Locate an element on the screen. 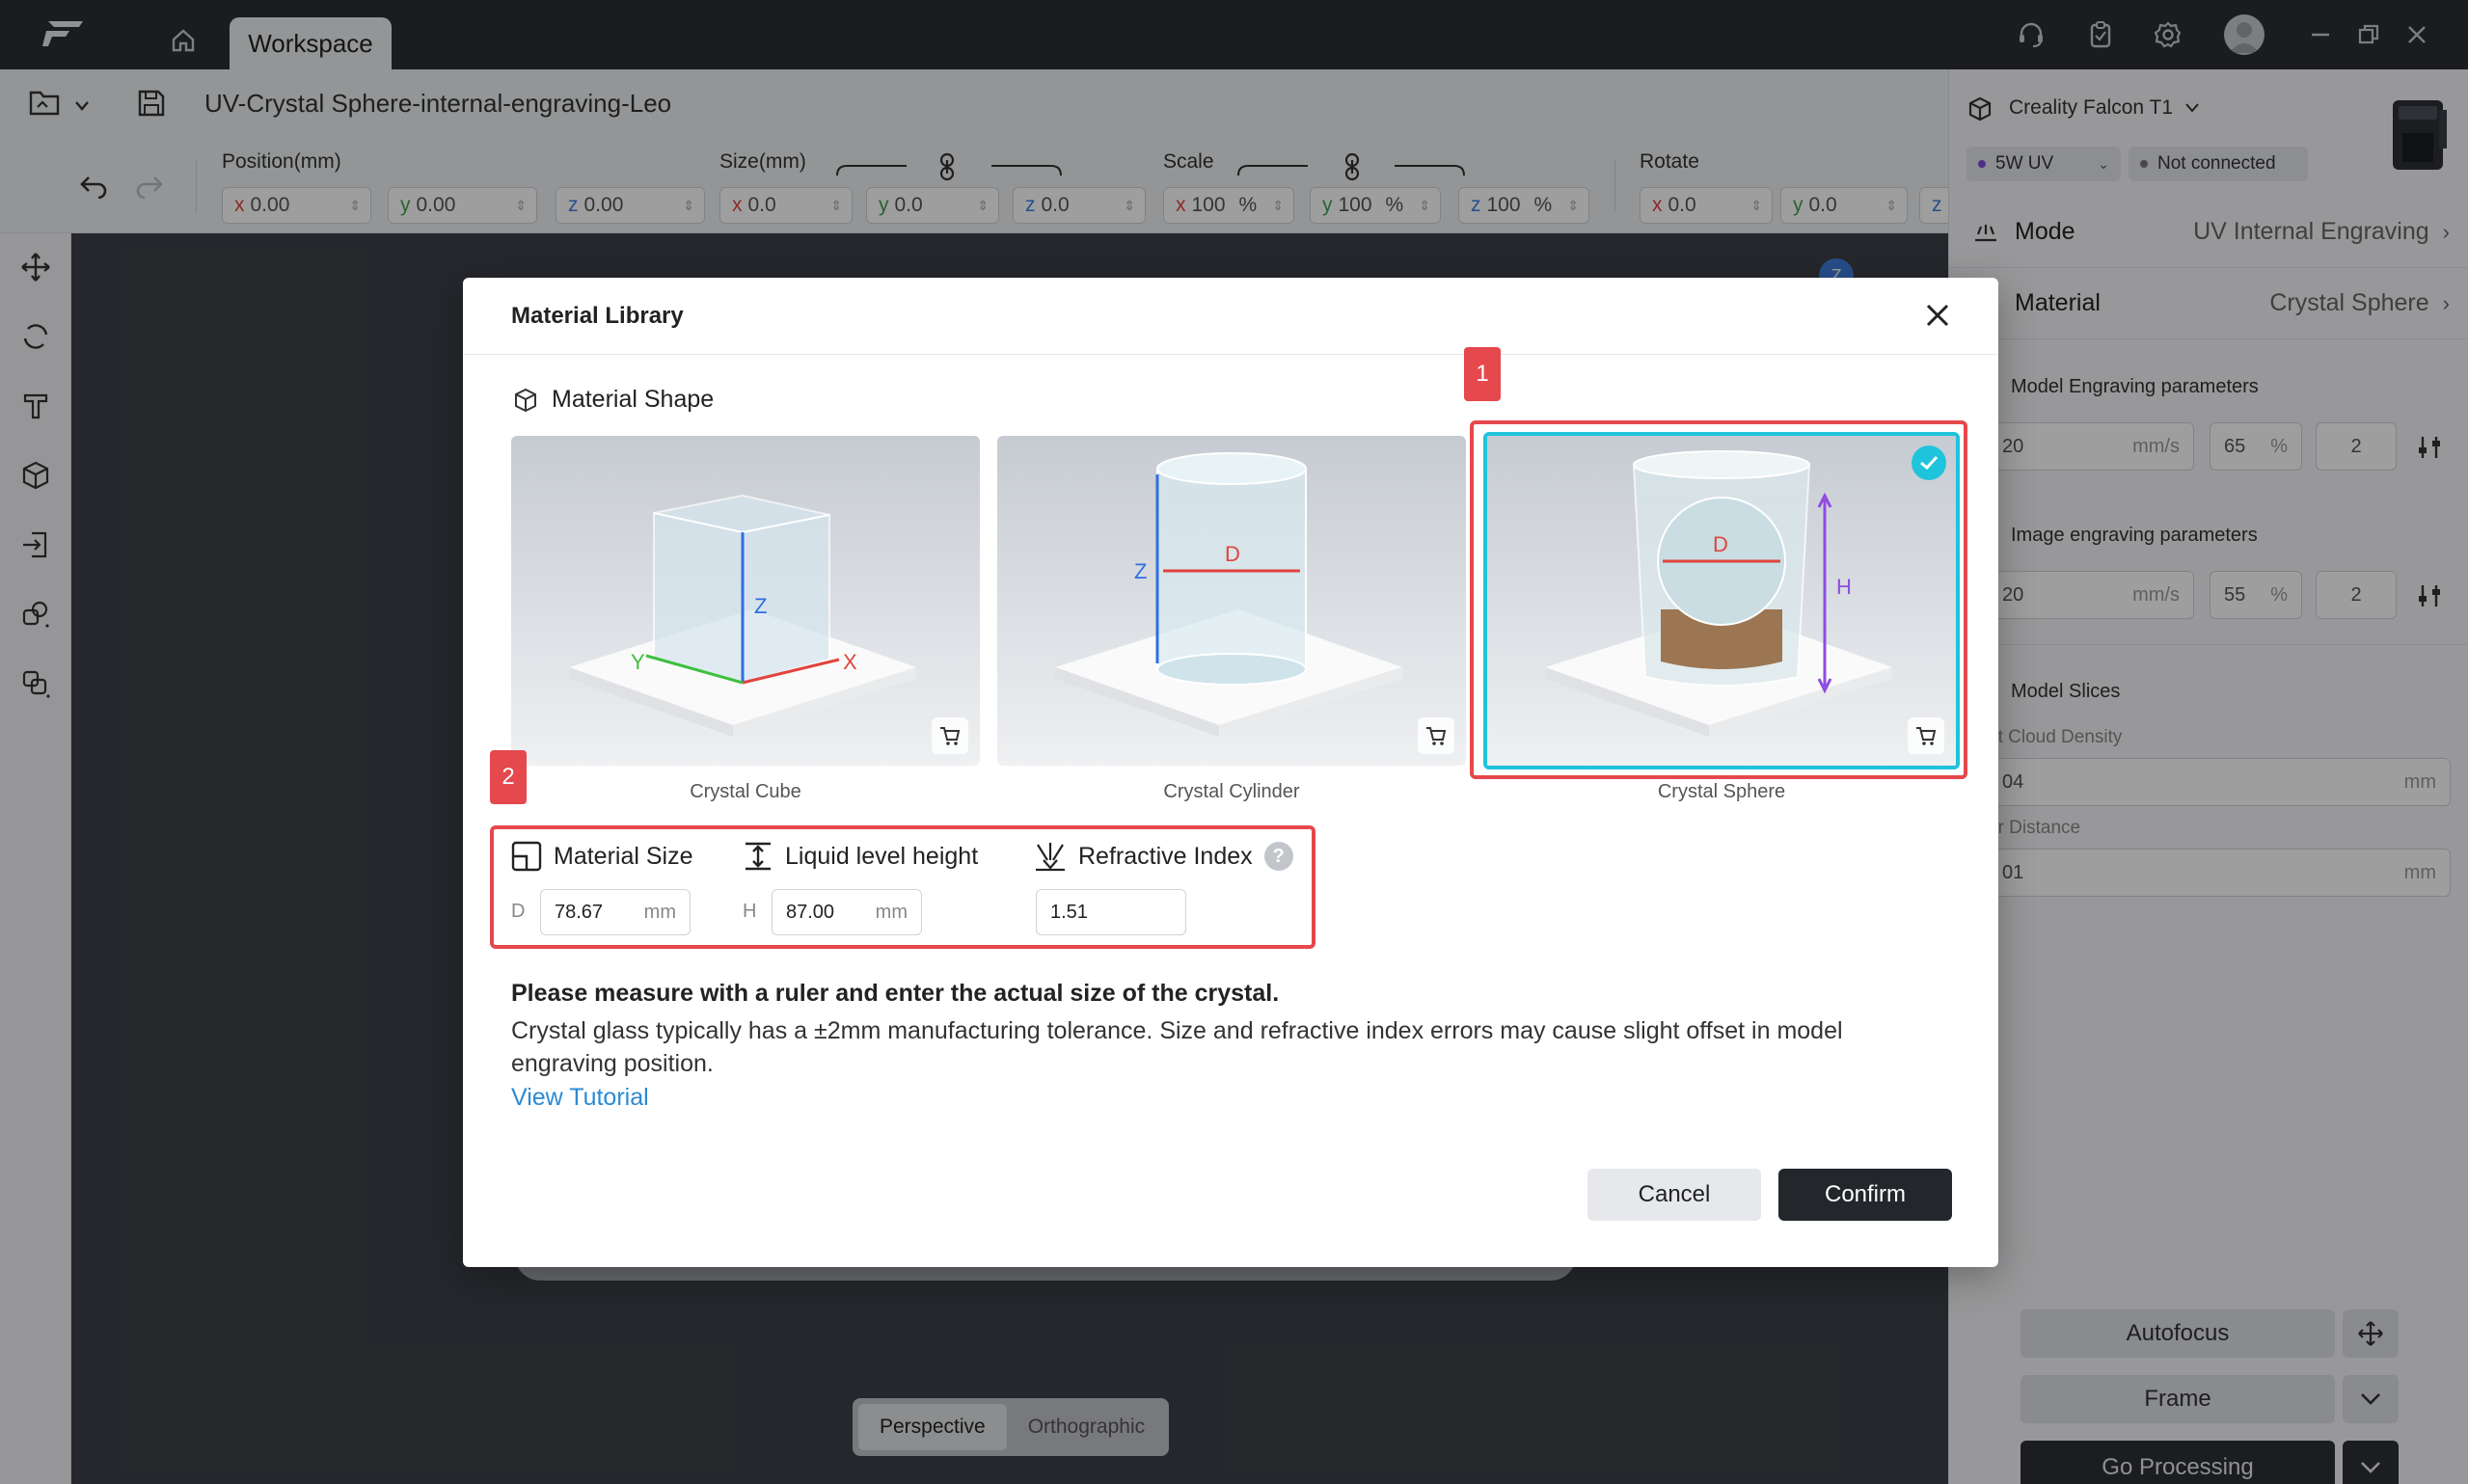 The image size is (2468, 1484). label: Material Size is located at coordinates (623, 856).